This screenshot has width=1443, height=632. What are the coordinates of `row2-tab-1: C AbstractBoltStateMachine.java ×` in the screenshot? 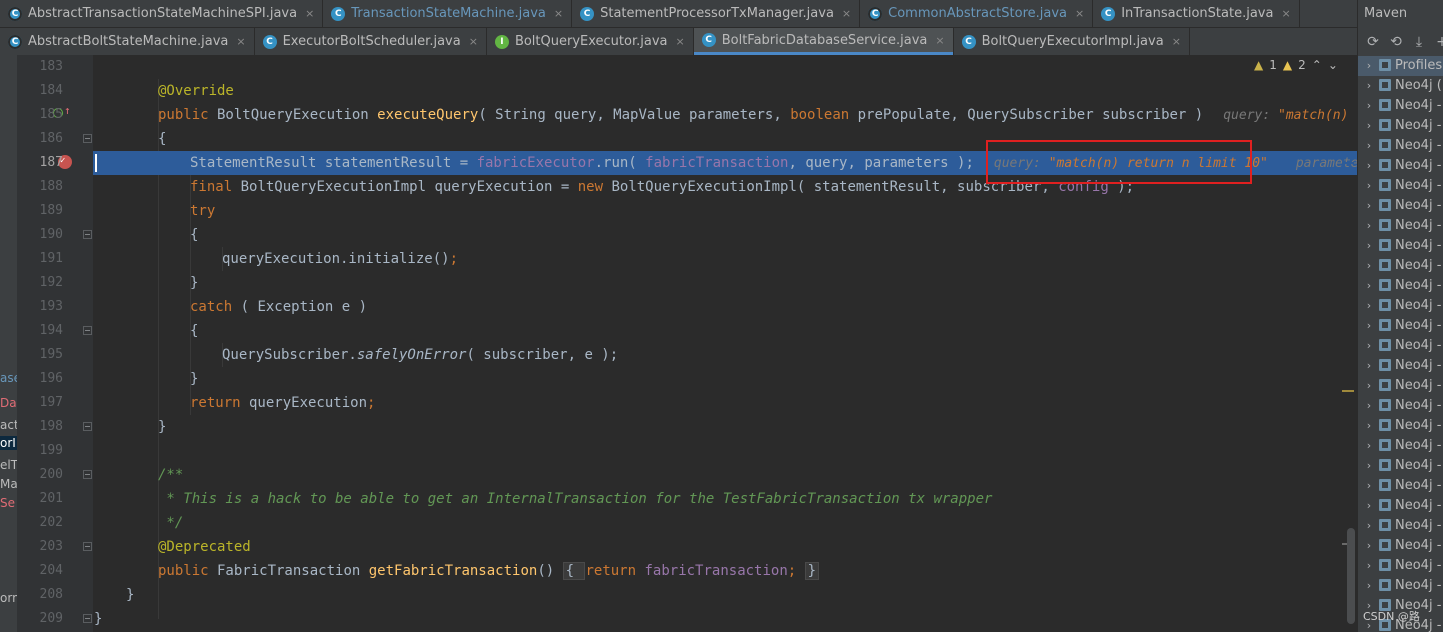 It's located at (127, 41).